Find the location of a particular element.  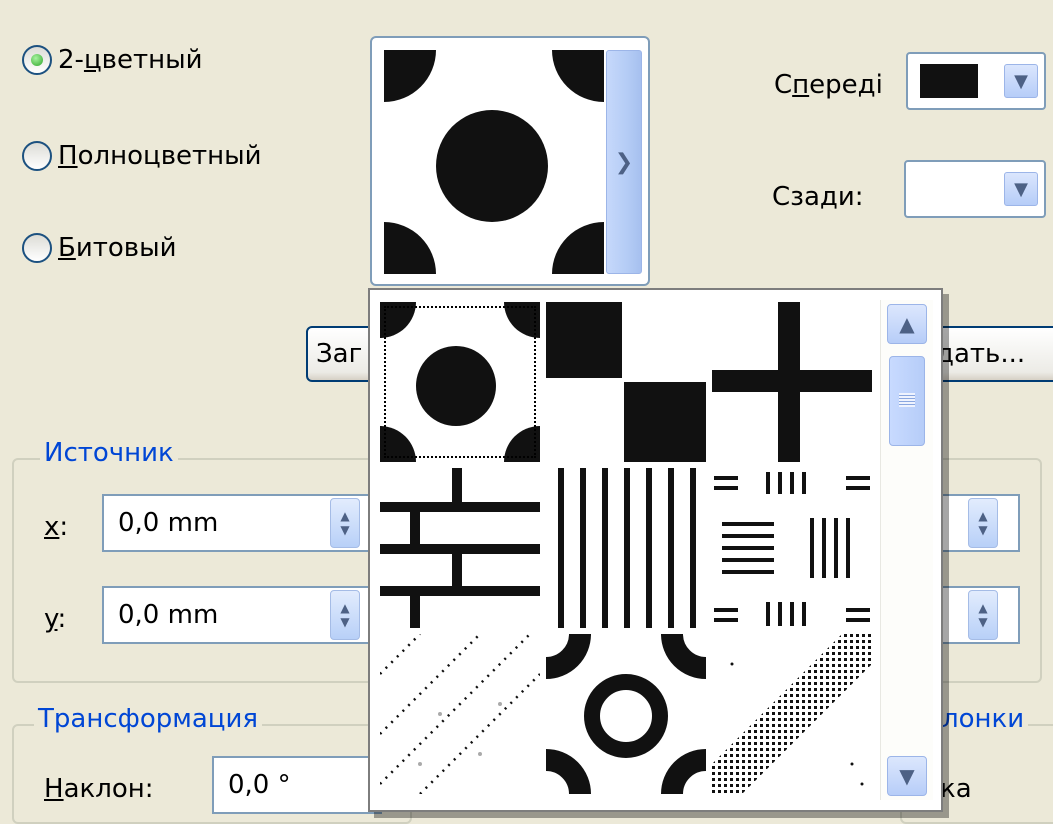

skew-label: Наклон: is located at coordinates (99, 789).